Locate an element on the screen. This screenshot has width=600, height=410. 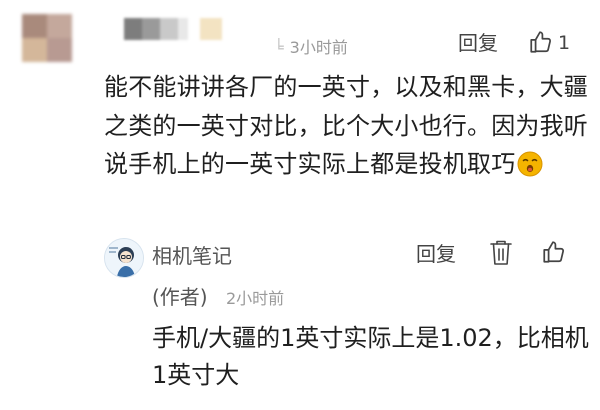
reply-like-button is located at coordinates (554, 252).